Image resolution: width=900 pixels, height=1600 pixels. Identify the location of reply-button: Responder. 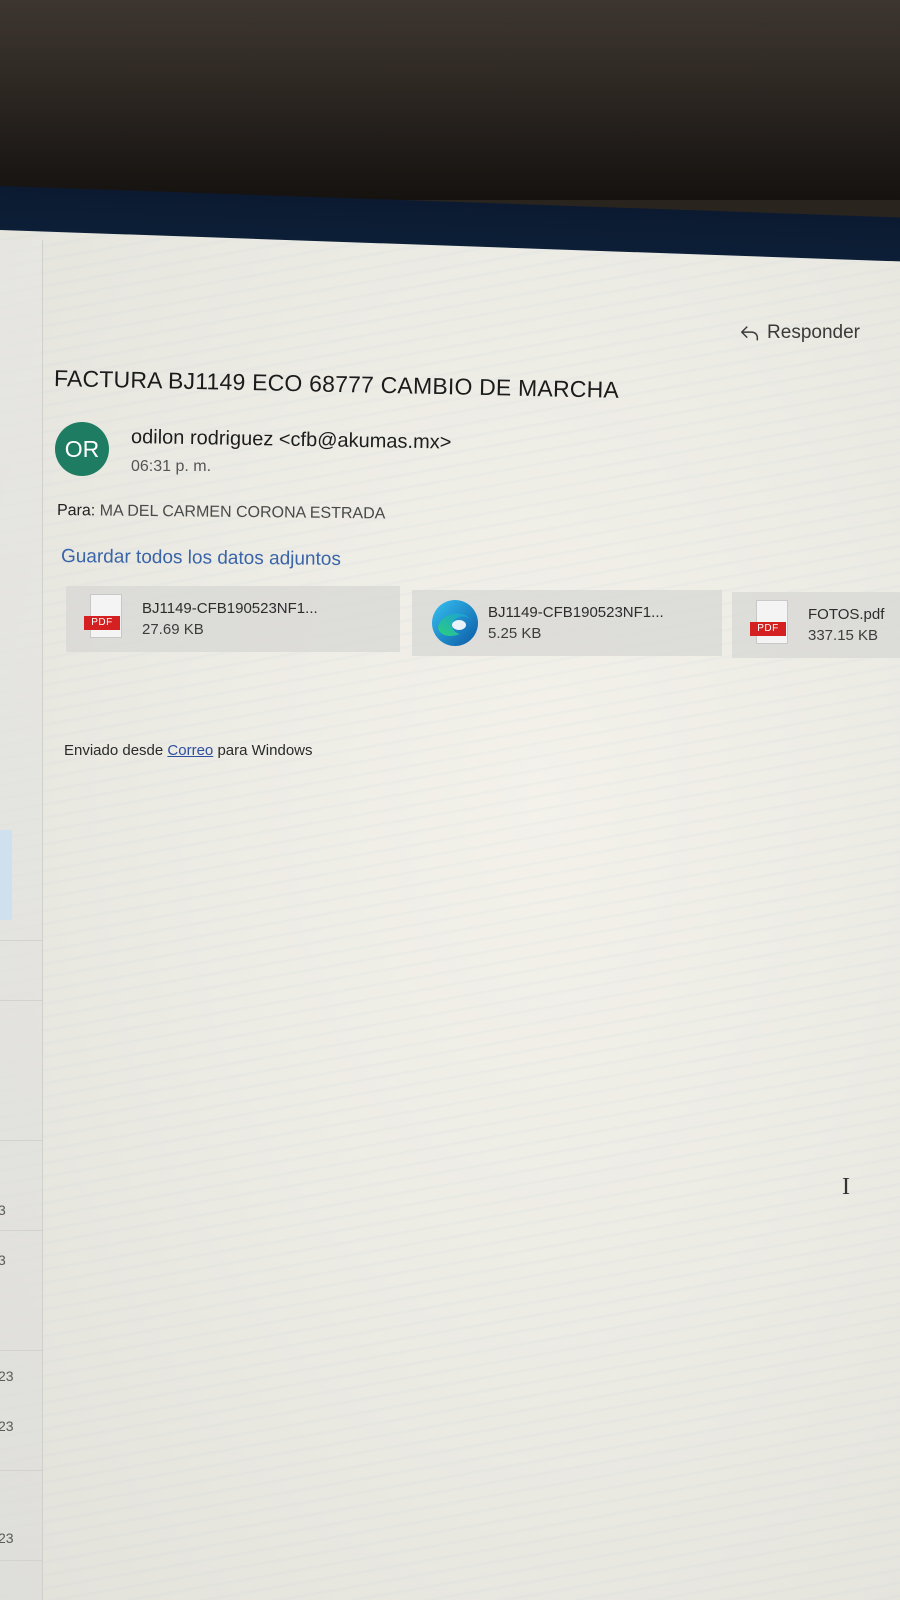
(799, 333).